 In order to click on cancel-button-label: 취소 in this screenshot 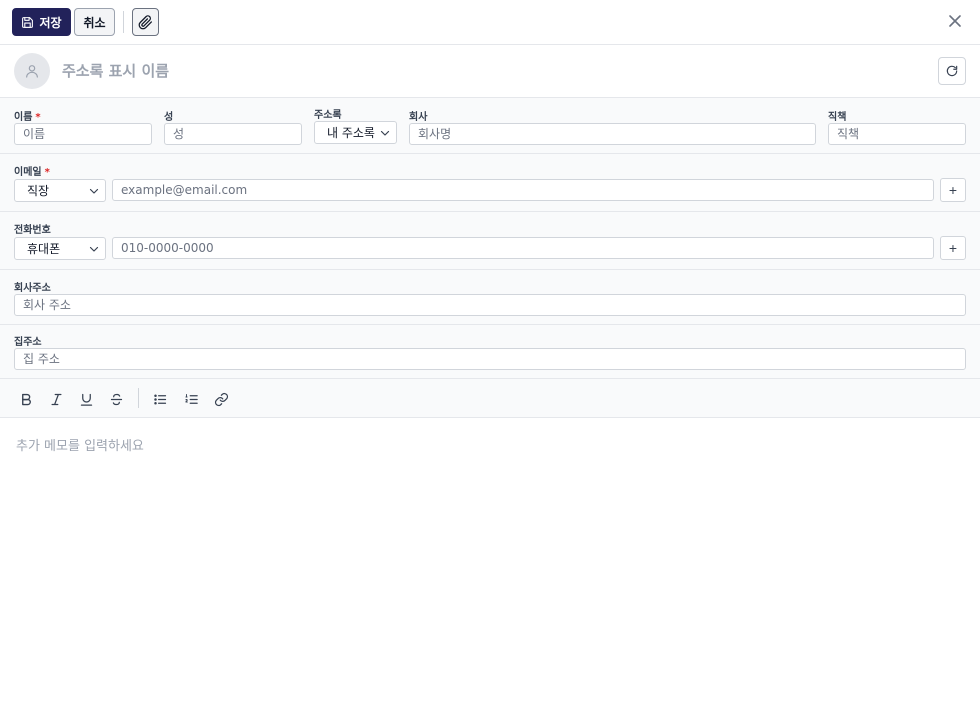, I will do `click(94, 22)`.